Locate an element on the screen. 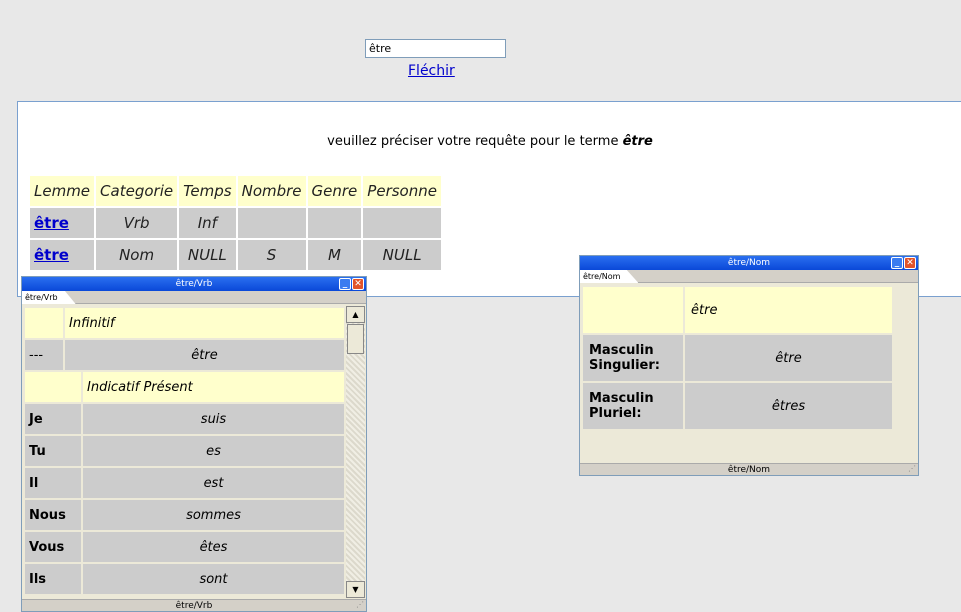  personne-cell is located at coordinates (402, 223).